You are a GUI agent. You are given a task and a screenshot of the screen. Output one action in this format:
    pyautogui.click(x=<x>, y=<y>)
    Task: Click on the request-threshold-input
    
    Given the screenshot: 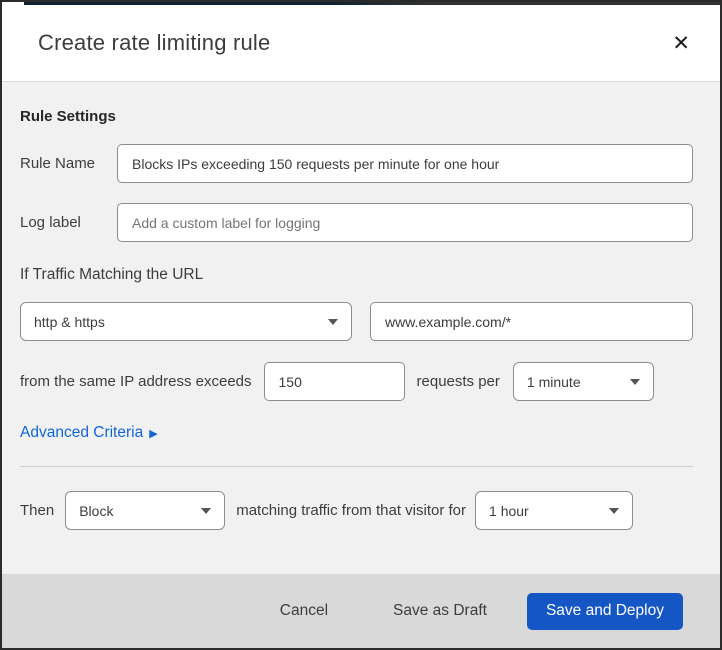 What is the action you would take?
    pyautogui.click(x=334, y=381)
    